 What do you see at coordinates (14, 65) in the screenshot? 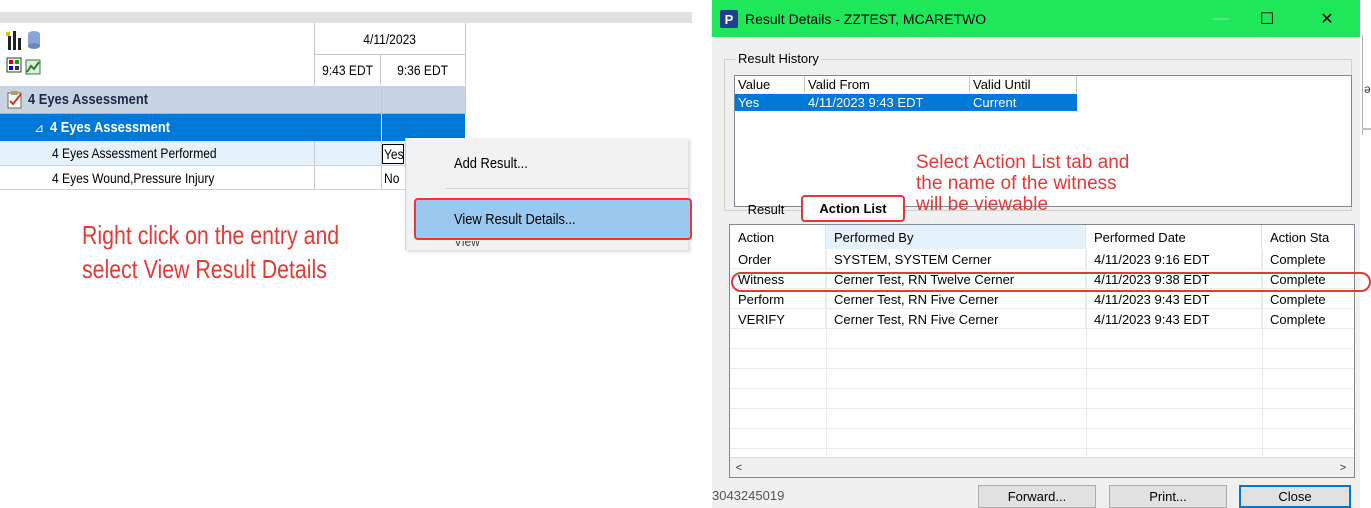
I see `flowsheet-grid-icon` at bounding box center [14, 65].